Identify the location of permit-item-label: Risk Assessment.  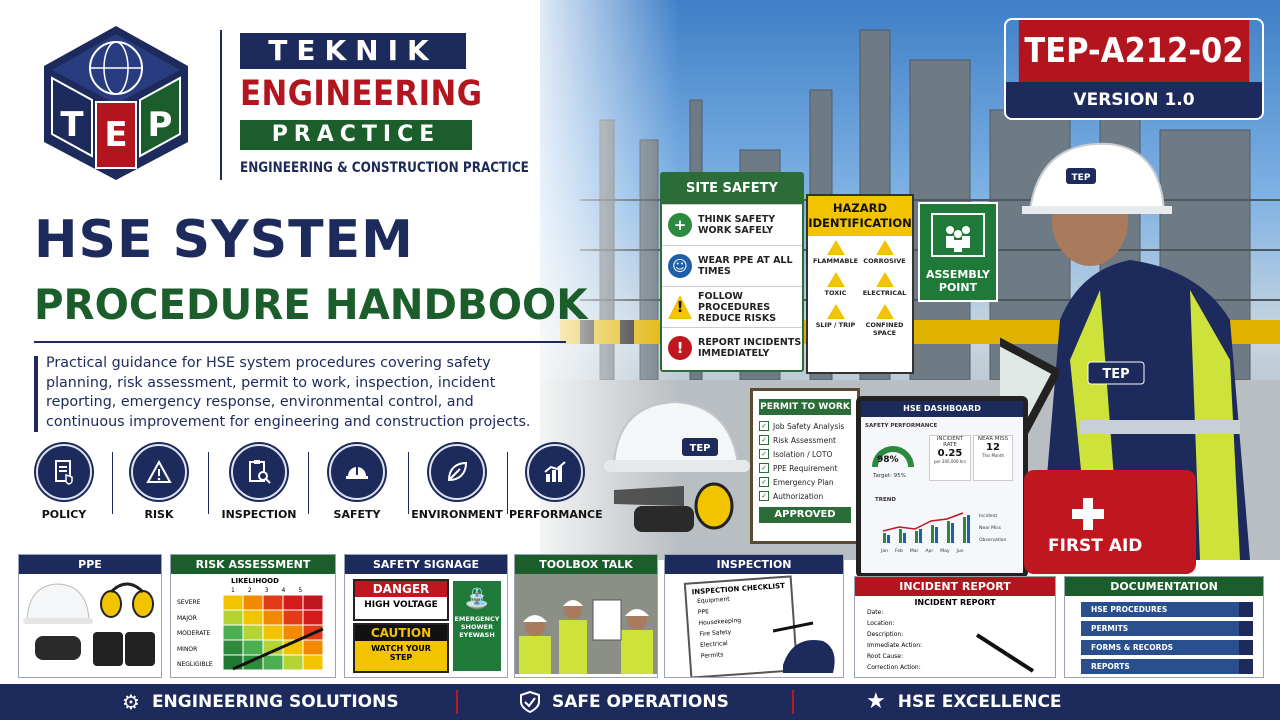
(804, 440).